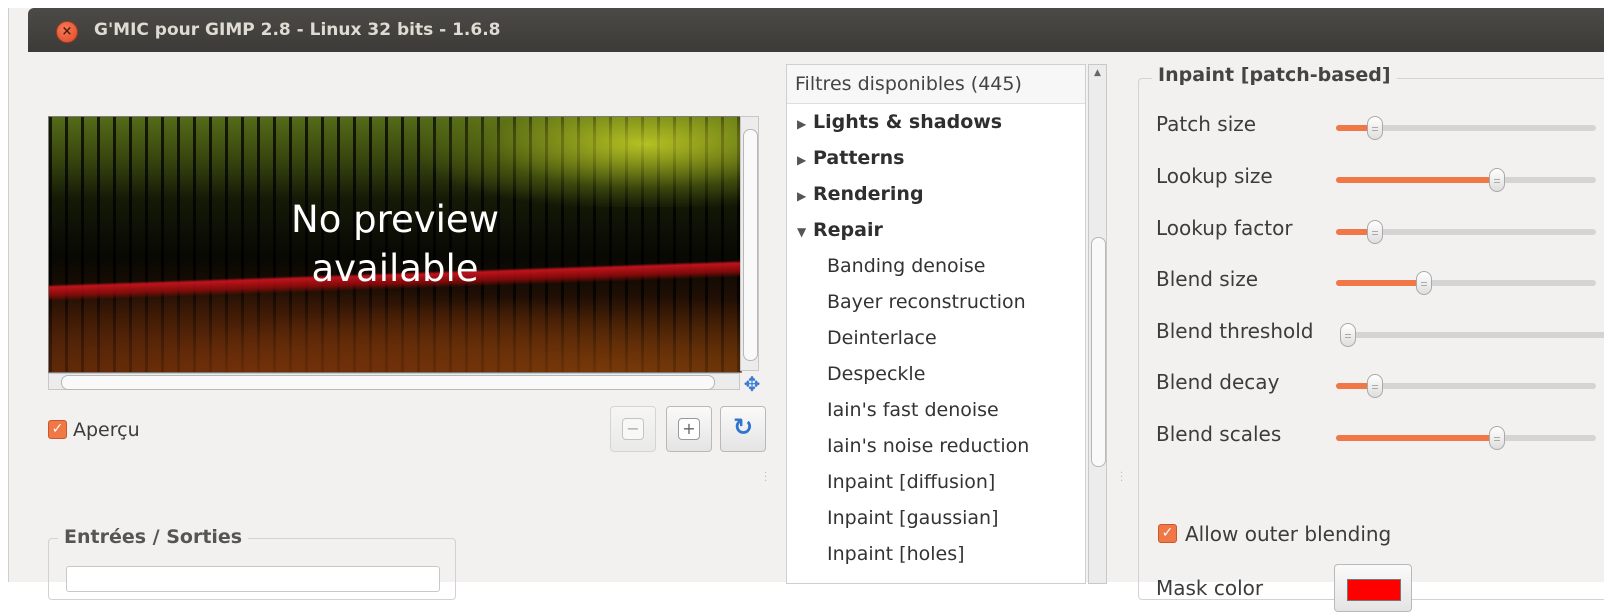  What do you see at coordinates (876, 374) in the screenshot?
I see `filter-item: Despeckle` at bounding box center [876, 374].